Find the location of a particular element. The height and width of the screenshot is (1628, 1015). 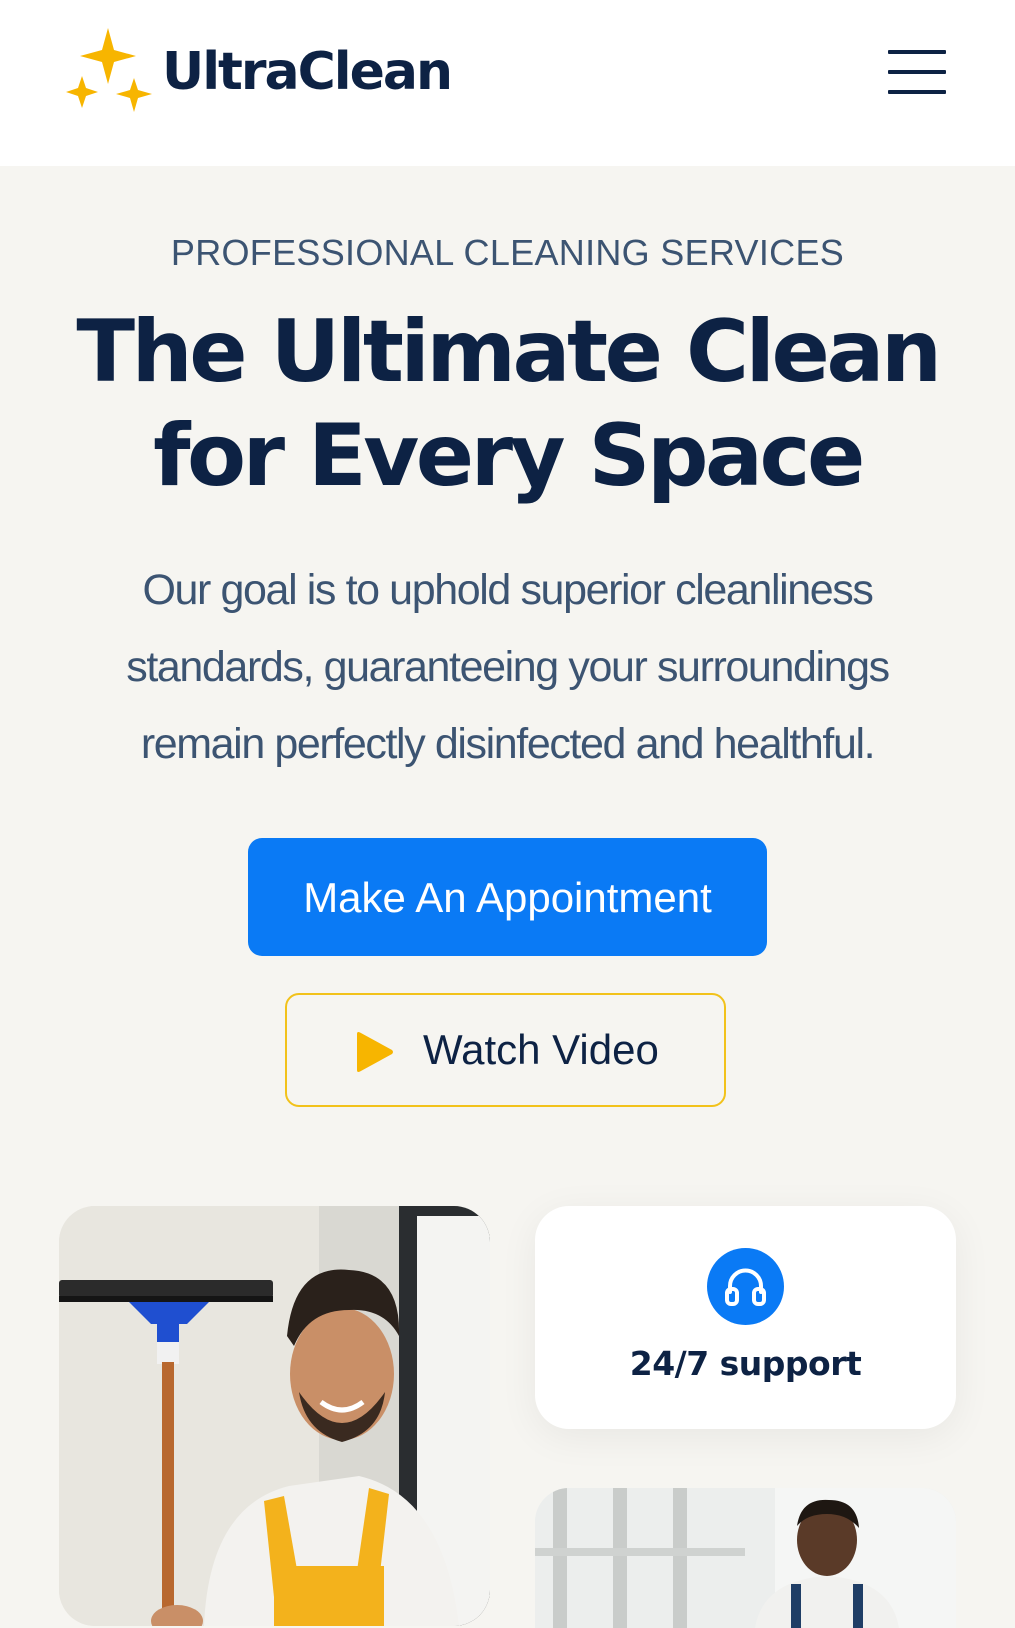

watch-video-button: Watch Video is located at coordinates (505, 1050).